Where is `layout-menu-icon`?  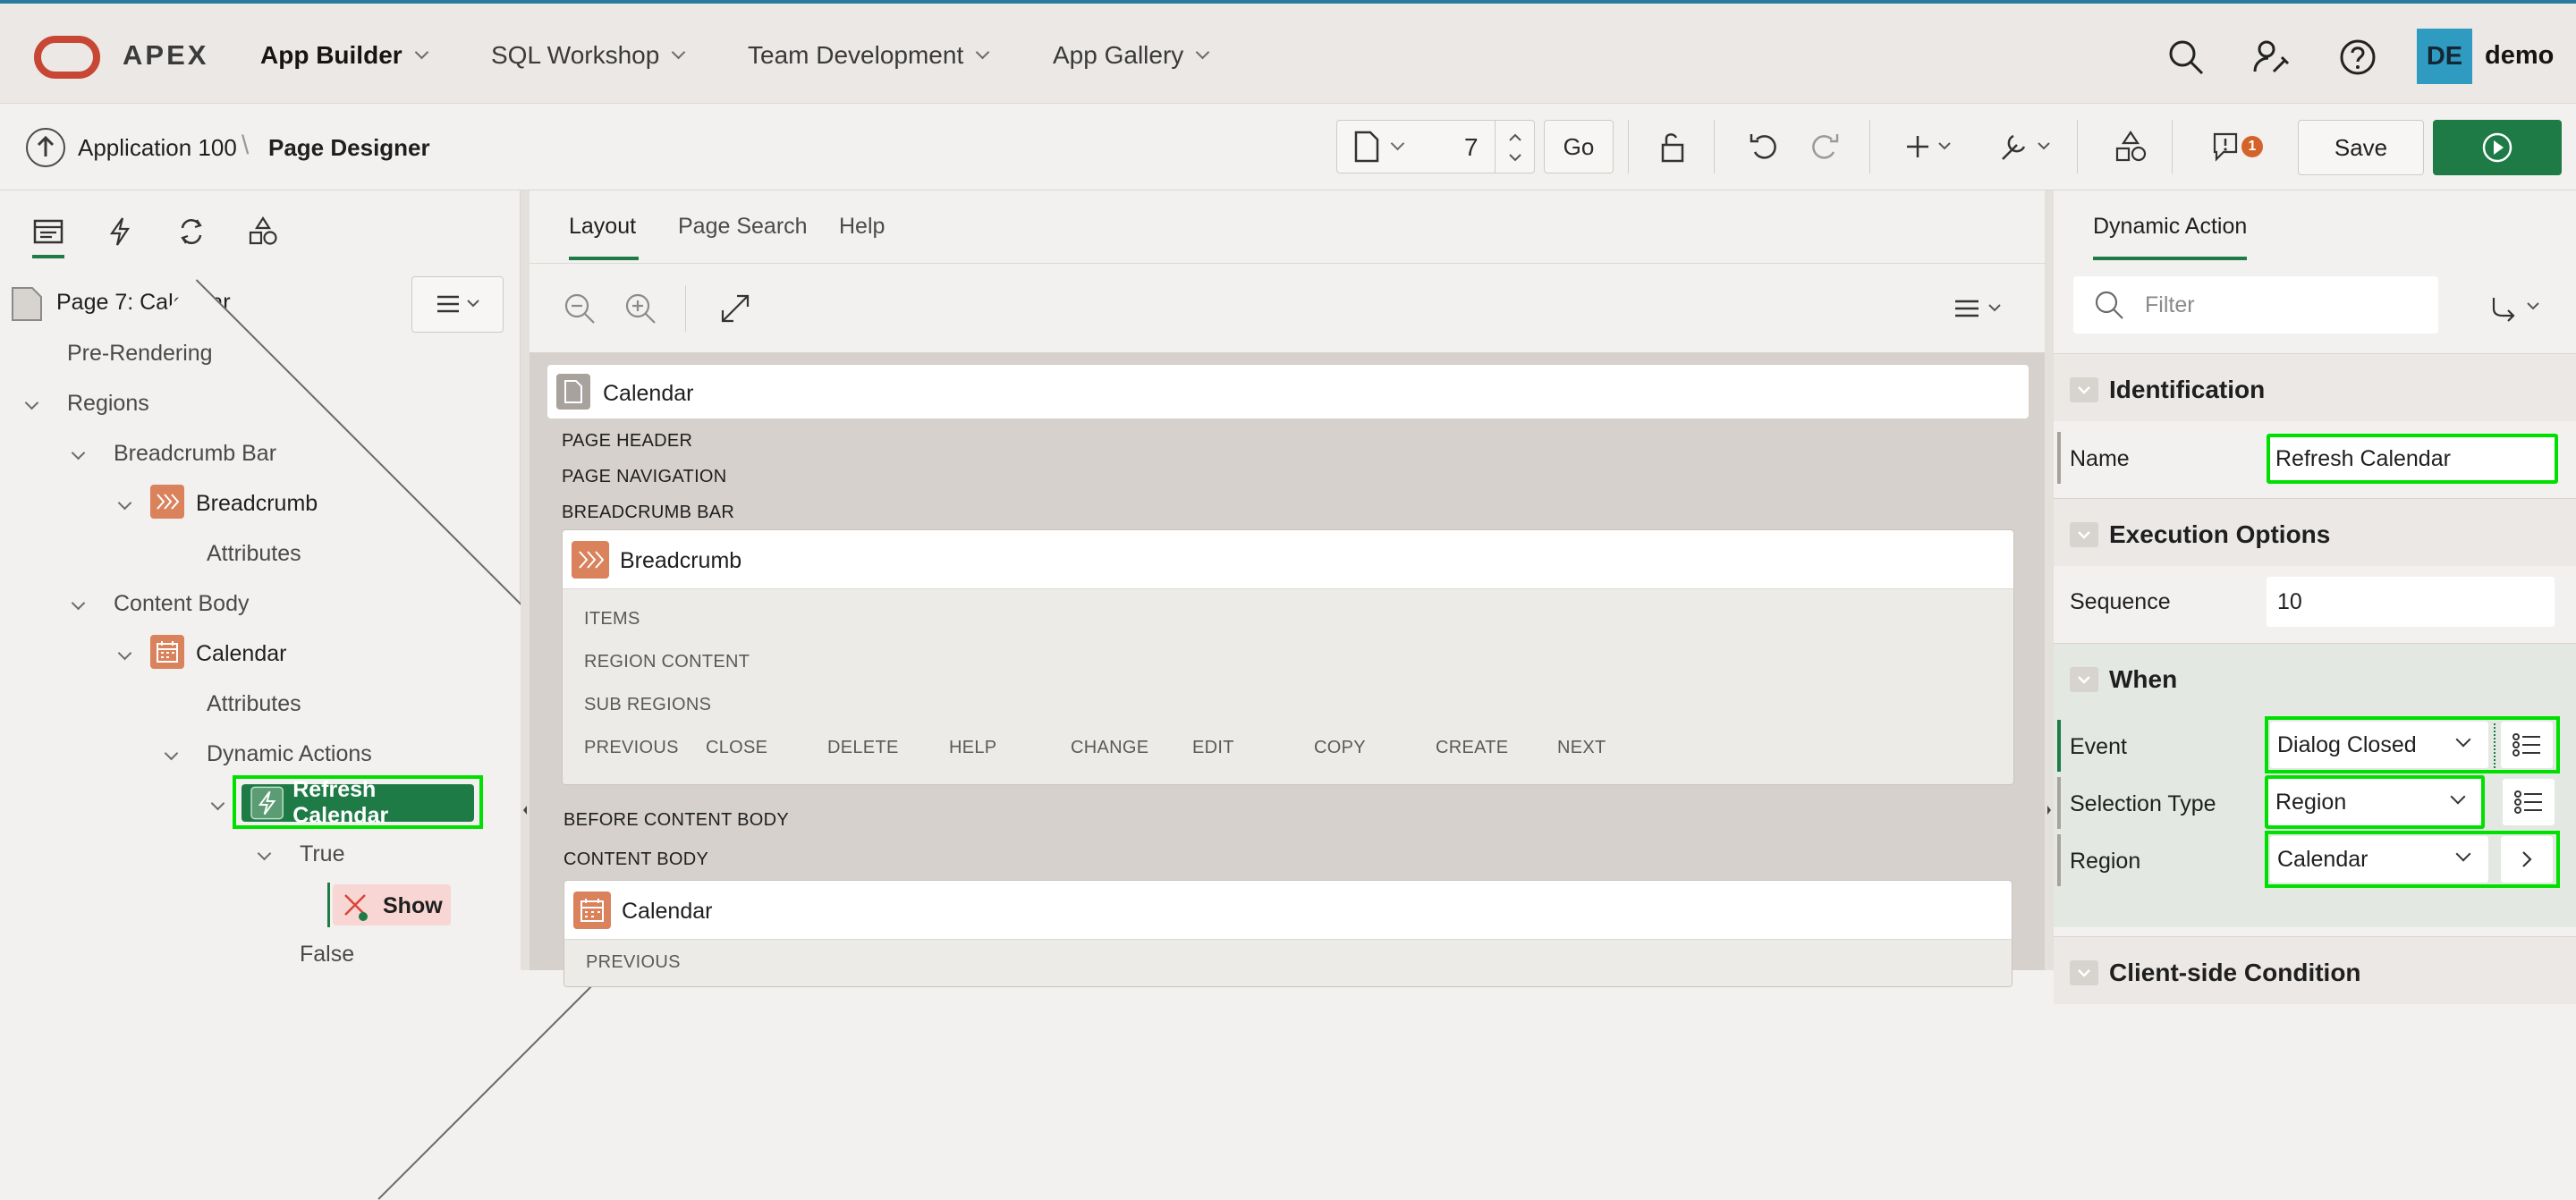 layout-menu-icon is located at coordinates (1983, 308).